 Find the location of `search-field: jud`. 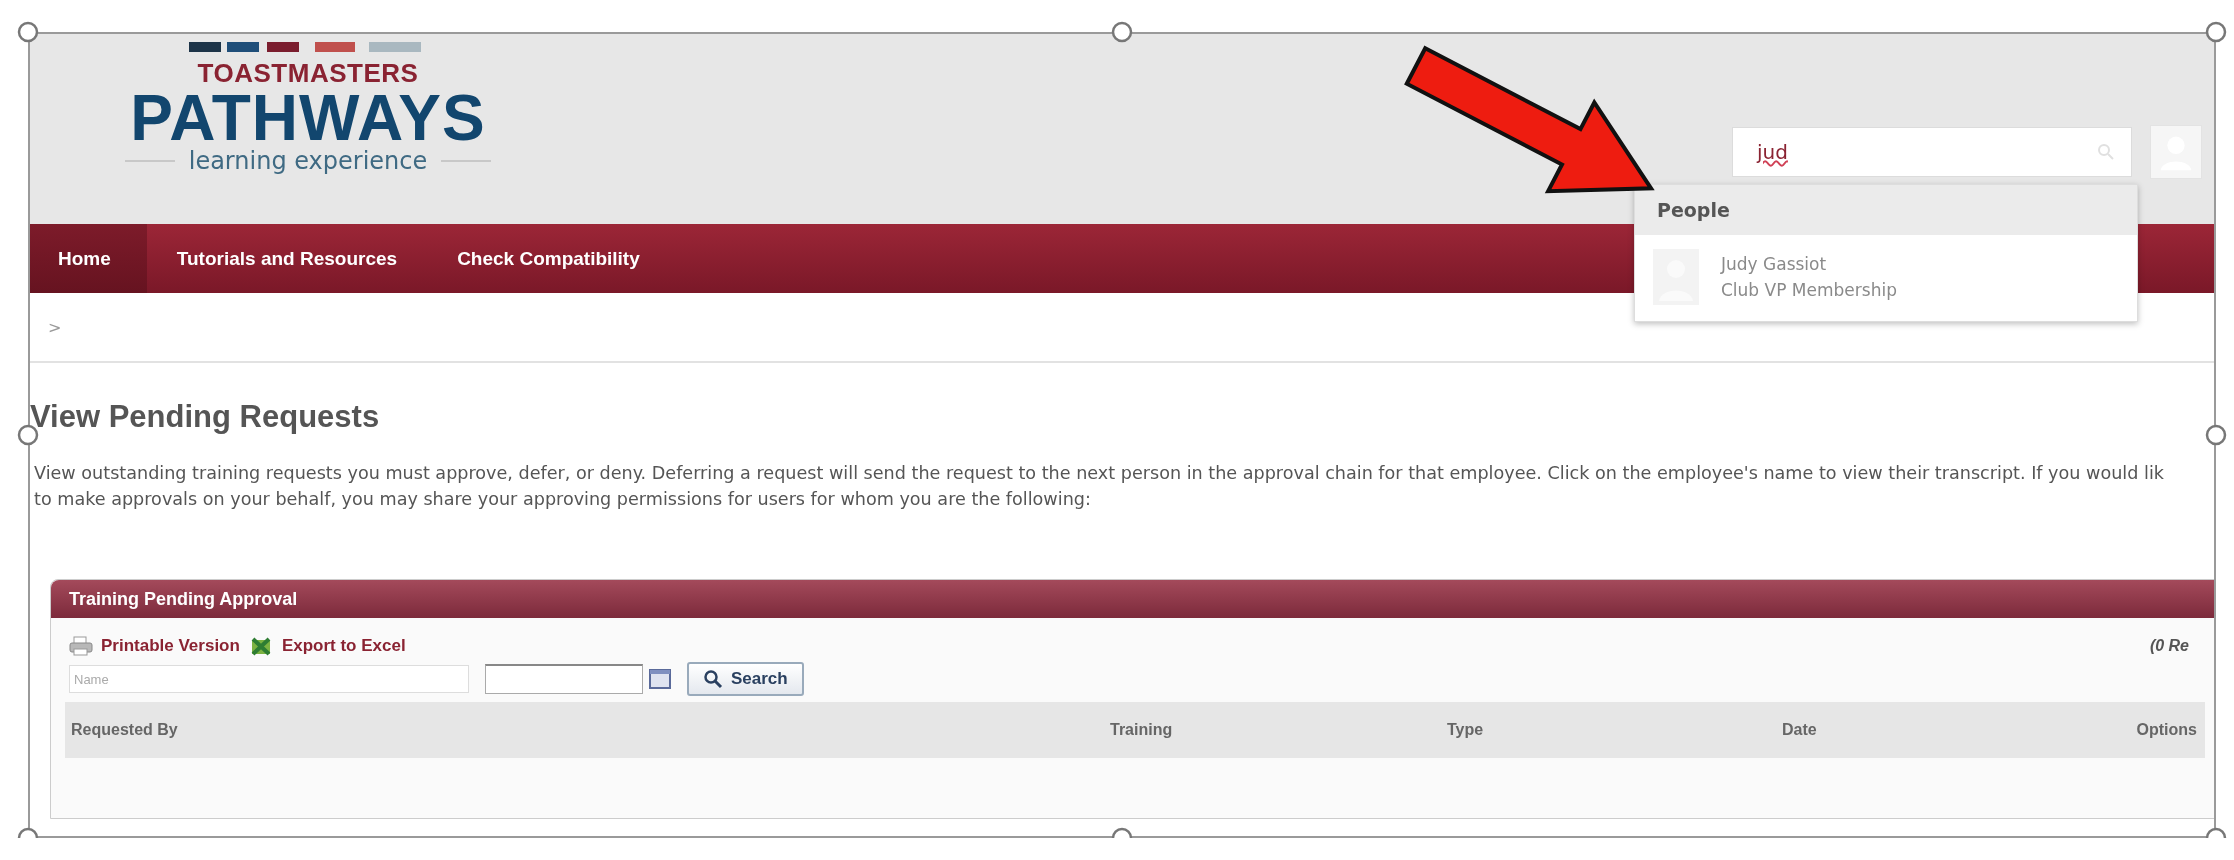

search-field: jud is located at coordinates (1932, 152).